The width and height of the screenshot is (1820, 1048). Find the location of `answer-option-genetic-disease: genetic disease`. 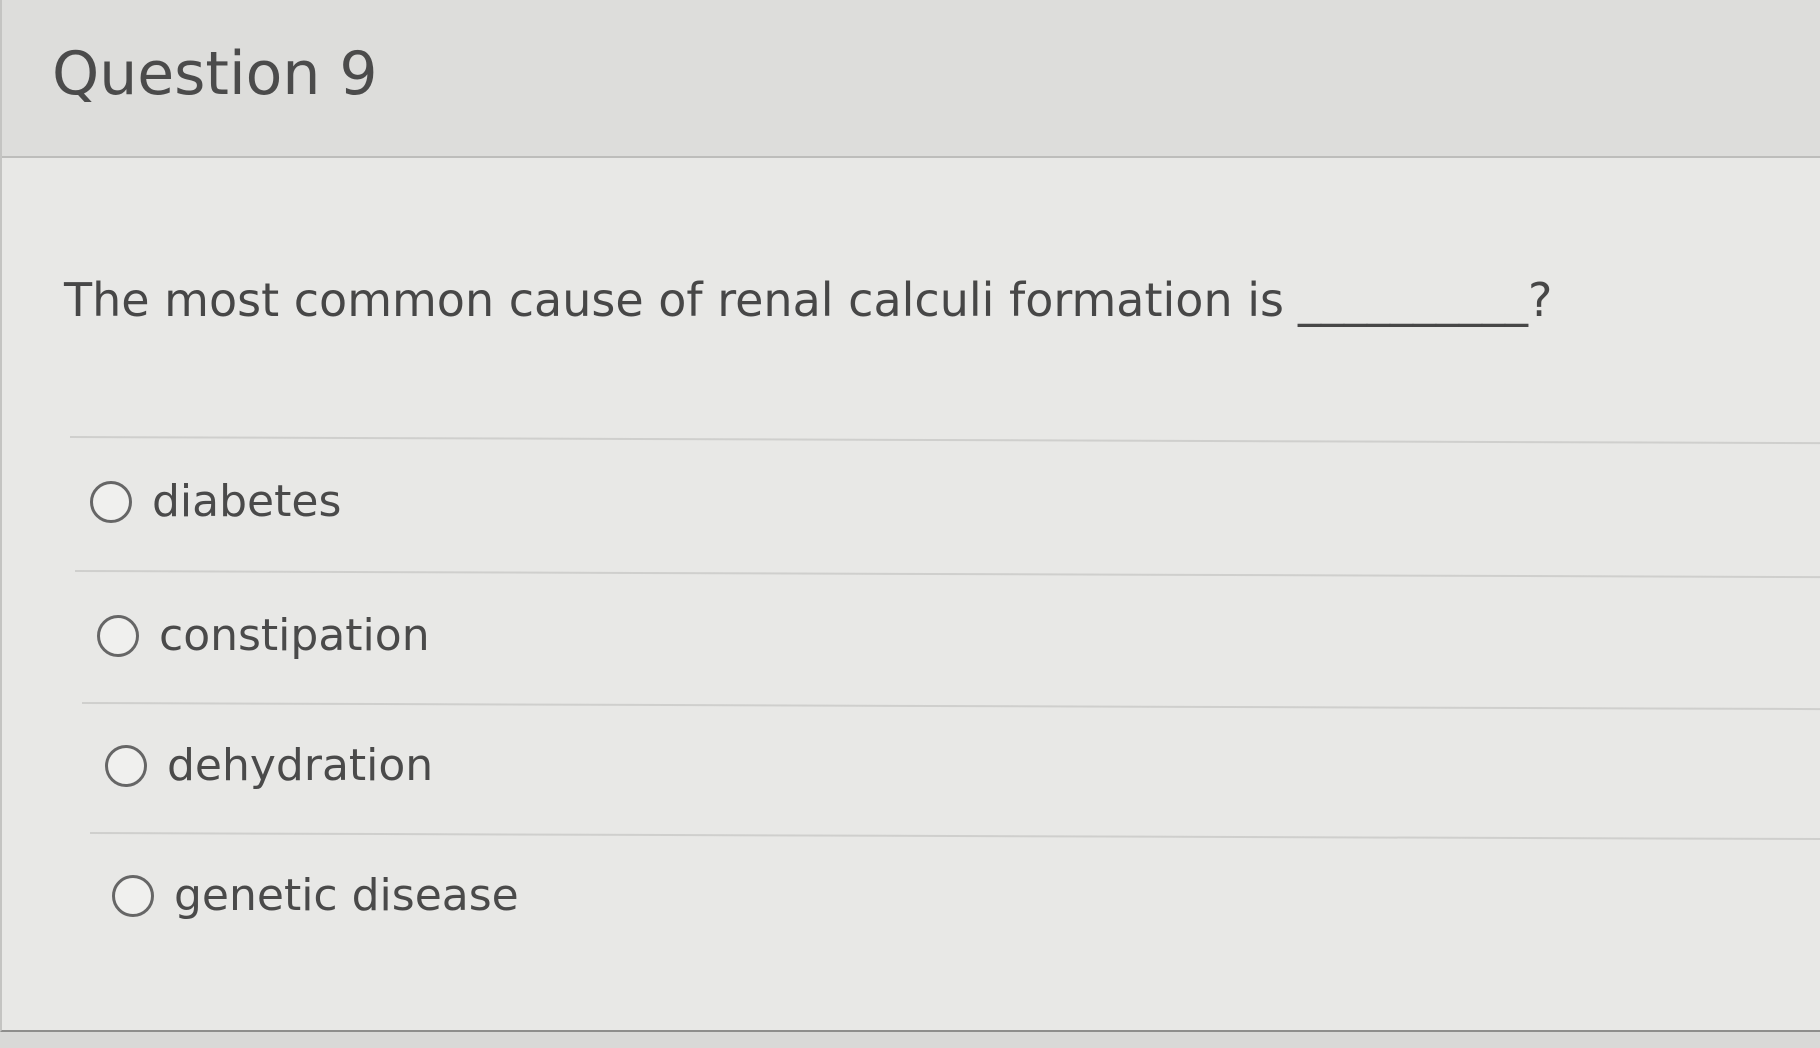

answer-option-genetic-disease: genetic disease is located at coordinates (315, 896).